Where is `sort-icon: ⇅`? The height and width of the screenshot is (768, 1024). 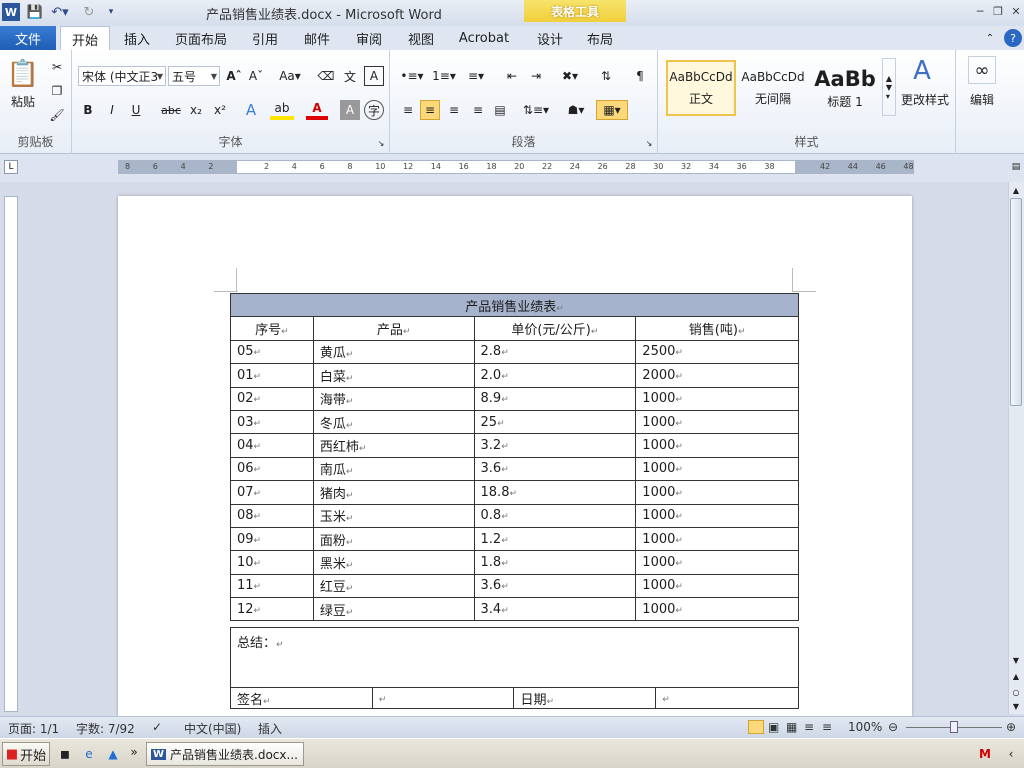 sort-icon: ⇅ is located at coordinates (606, 76).